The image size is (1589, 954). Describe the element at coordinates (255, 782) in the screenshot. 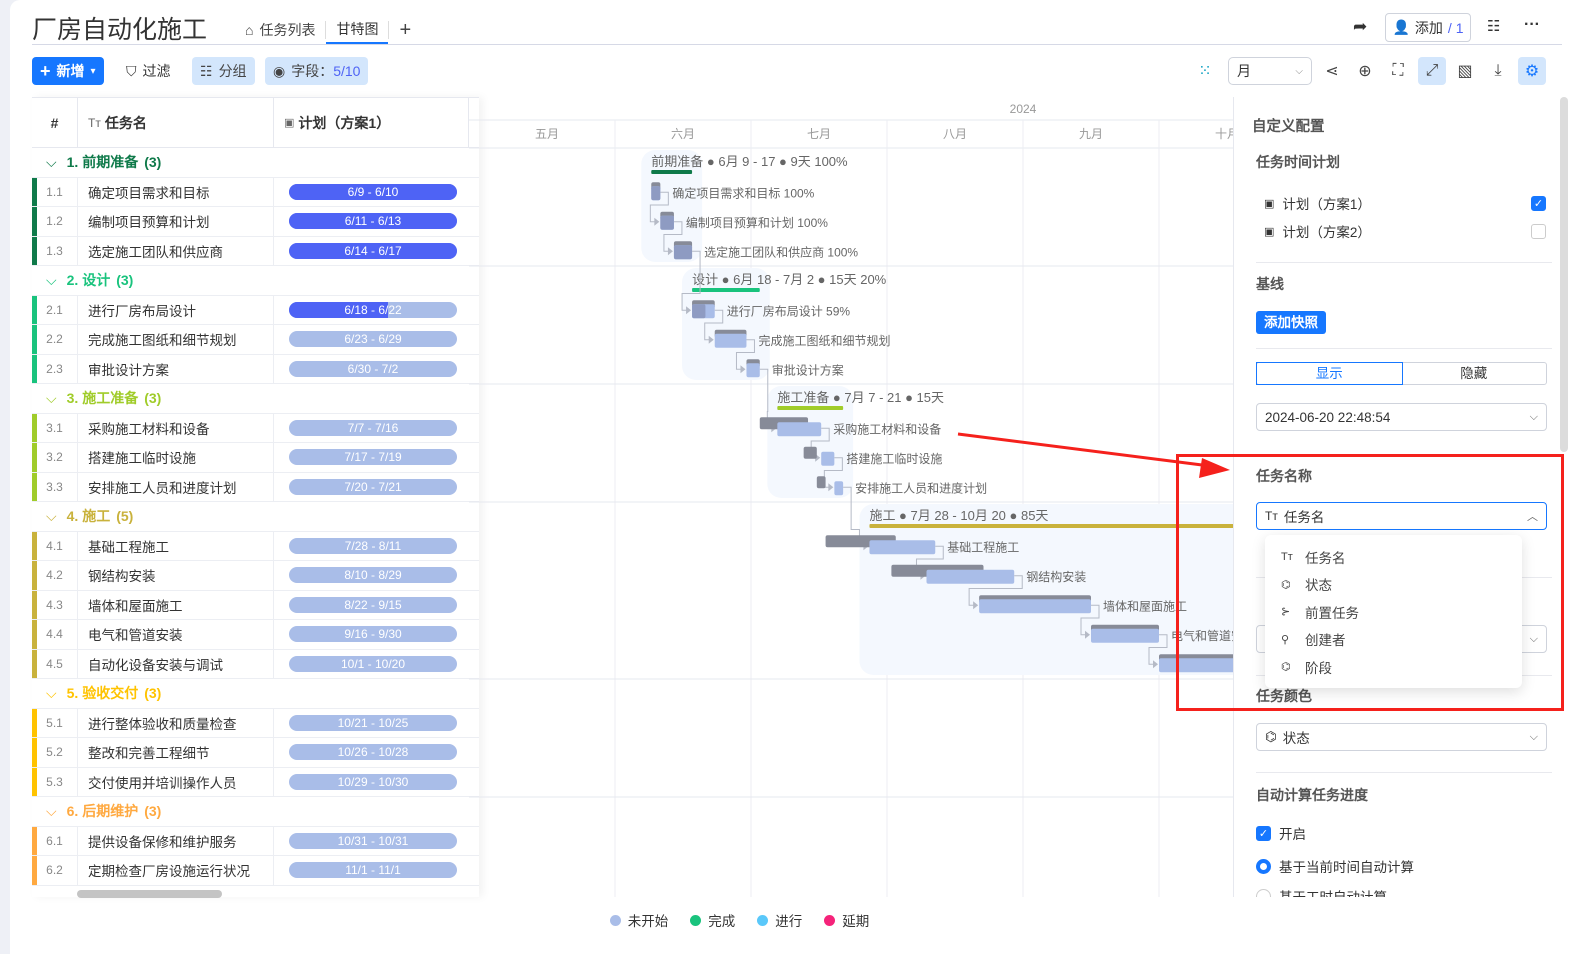

I see `table-row: 5.3 交付使用并培训操作人员 10/29 - 10/30` at that location.